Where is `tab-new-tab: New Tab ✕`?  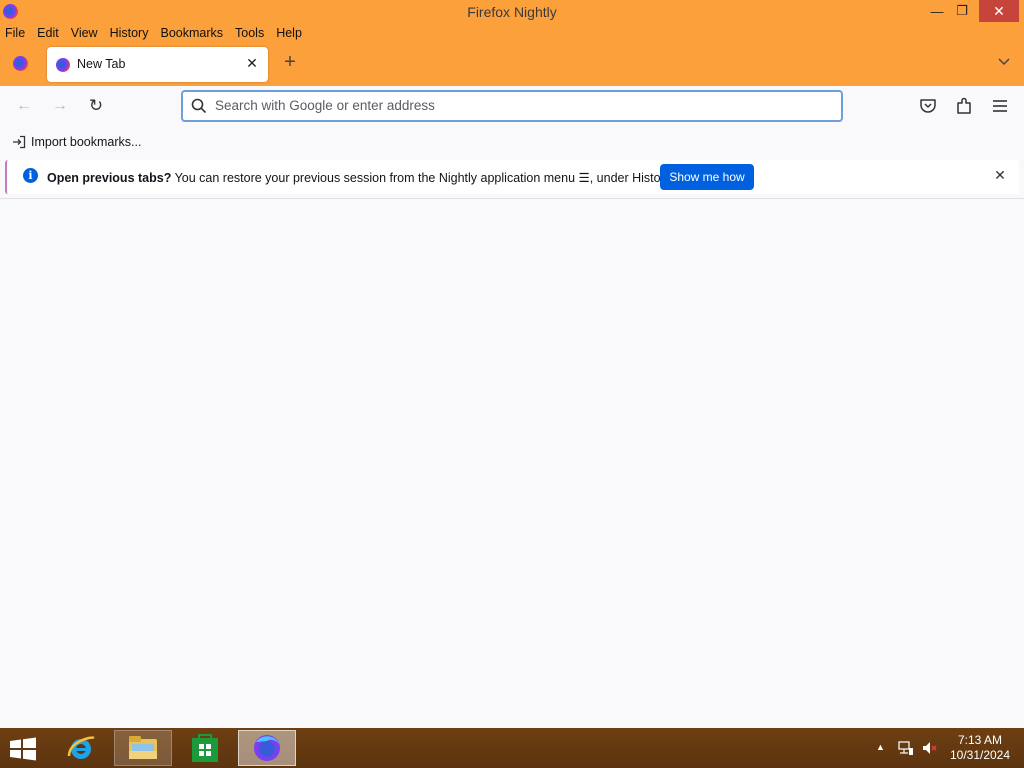
tab-new-tab: New Tab ✕ is located at coordinates (157, 64).